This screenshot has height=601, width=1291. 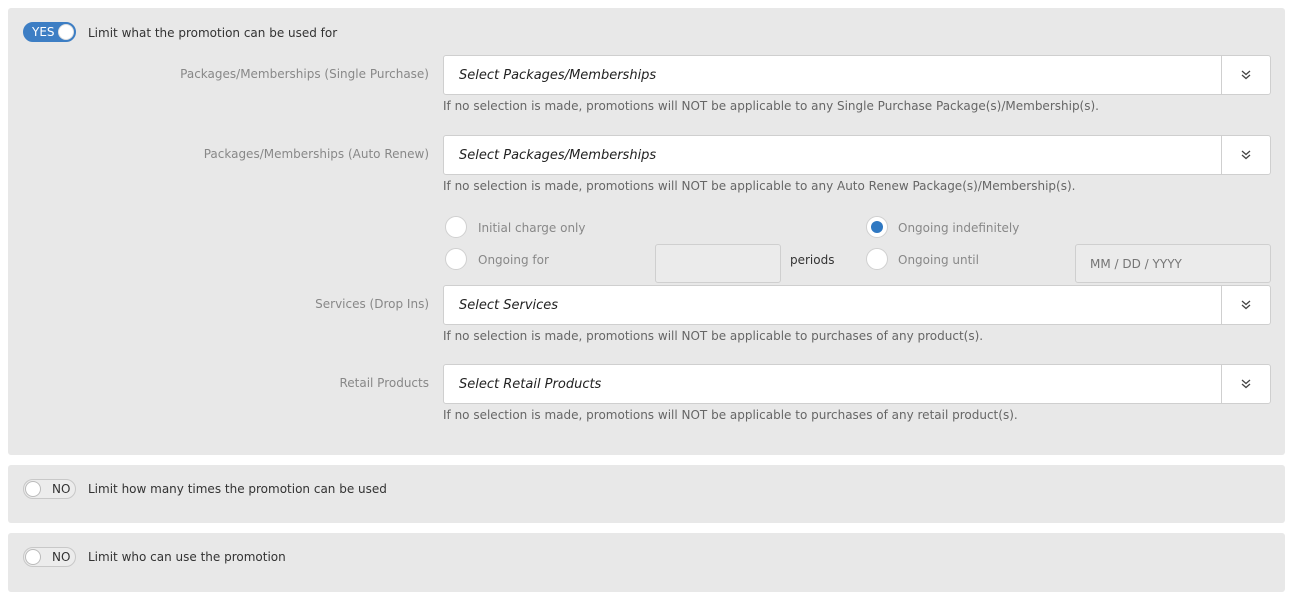 I want to click on single-purchase-select: Select Packages/Memberships, so click(x=857, y=75).